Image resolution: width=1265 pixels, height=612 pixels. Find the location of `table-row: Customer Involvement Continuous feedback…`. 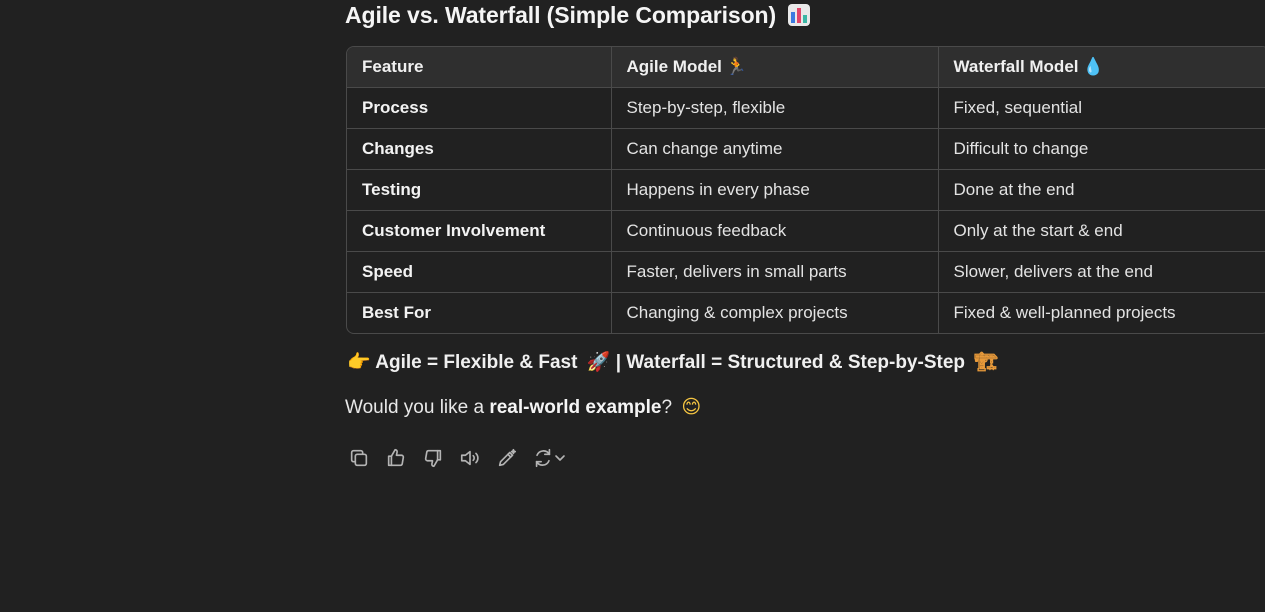

table-row: Customer Involvement Continuous feedback… is located at coordinates (806, 231).